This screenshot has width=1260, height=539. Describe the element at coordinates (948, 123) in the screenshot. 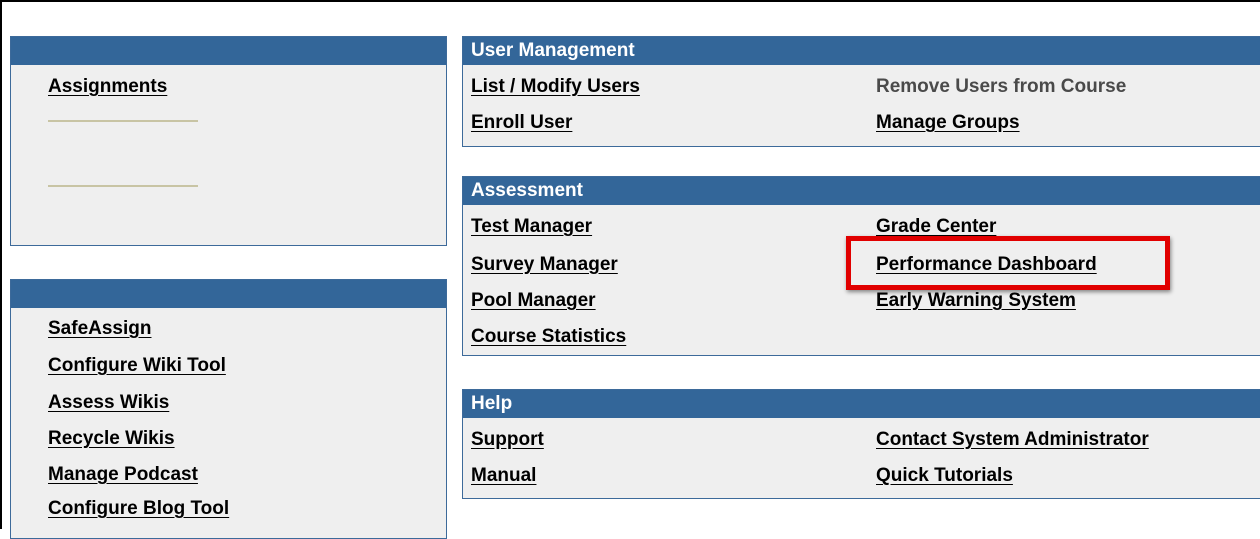

I see `manage-groups-link: Manage Groups` at that location.